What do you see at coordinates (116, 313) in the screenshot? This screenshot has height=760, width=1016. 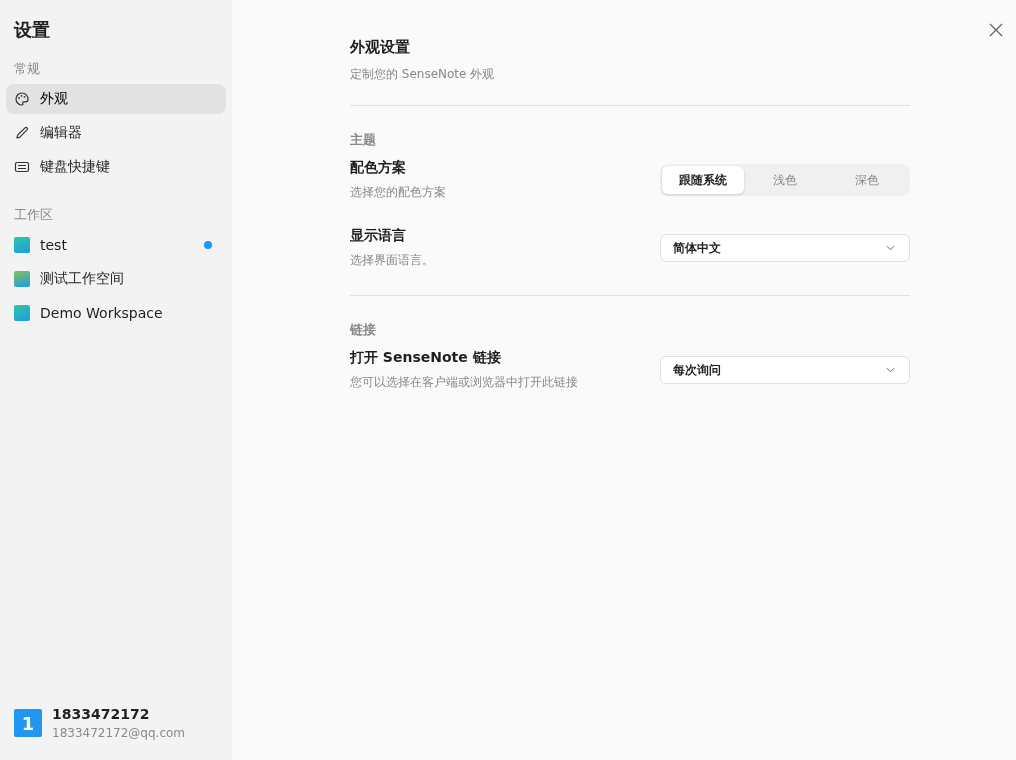 I see `workspace-item: Demo Workspace` at bounding box center [116, 313].